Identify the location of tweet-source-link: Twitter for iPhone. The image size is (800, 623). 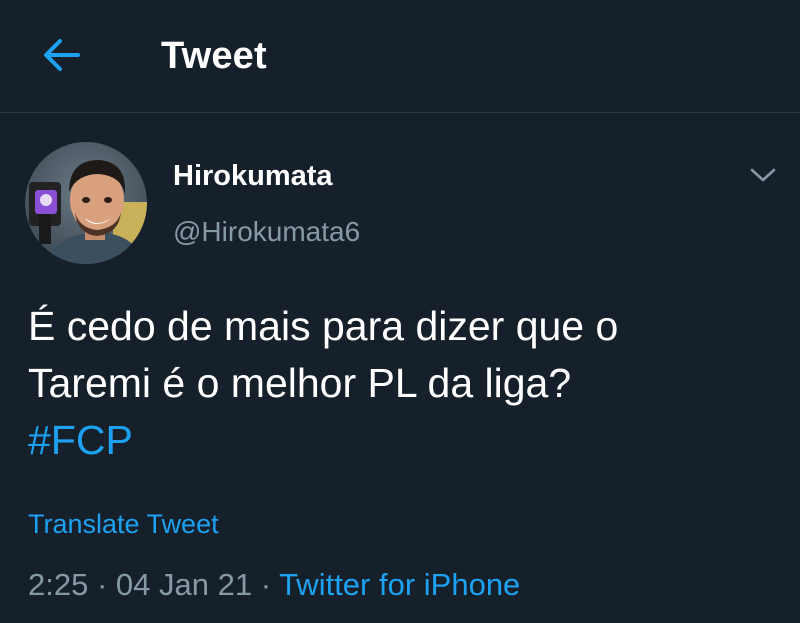
(399, 584).